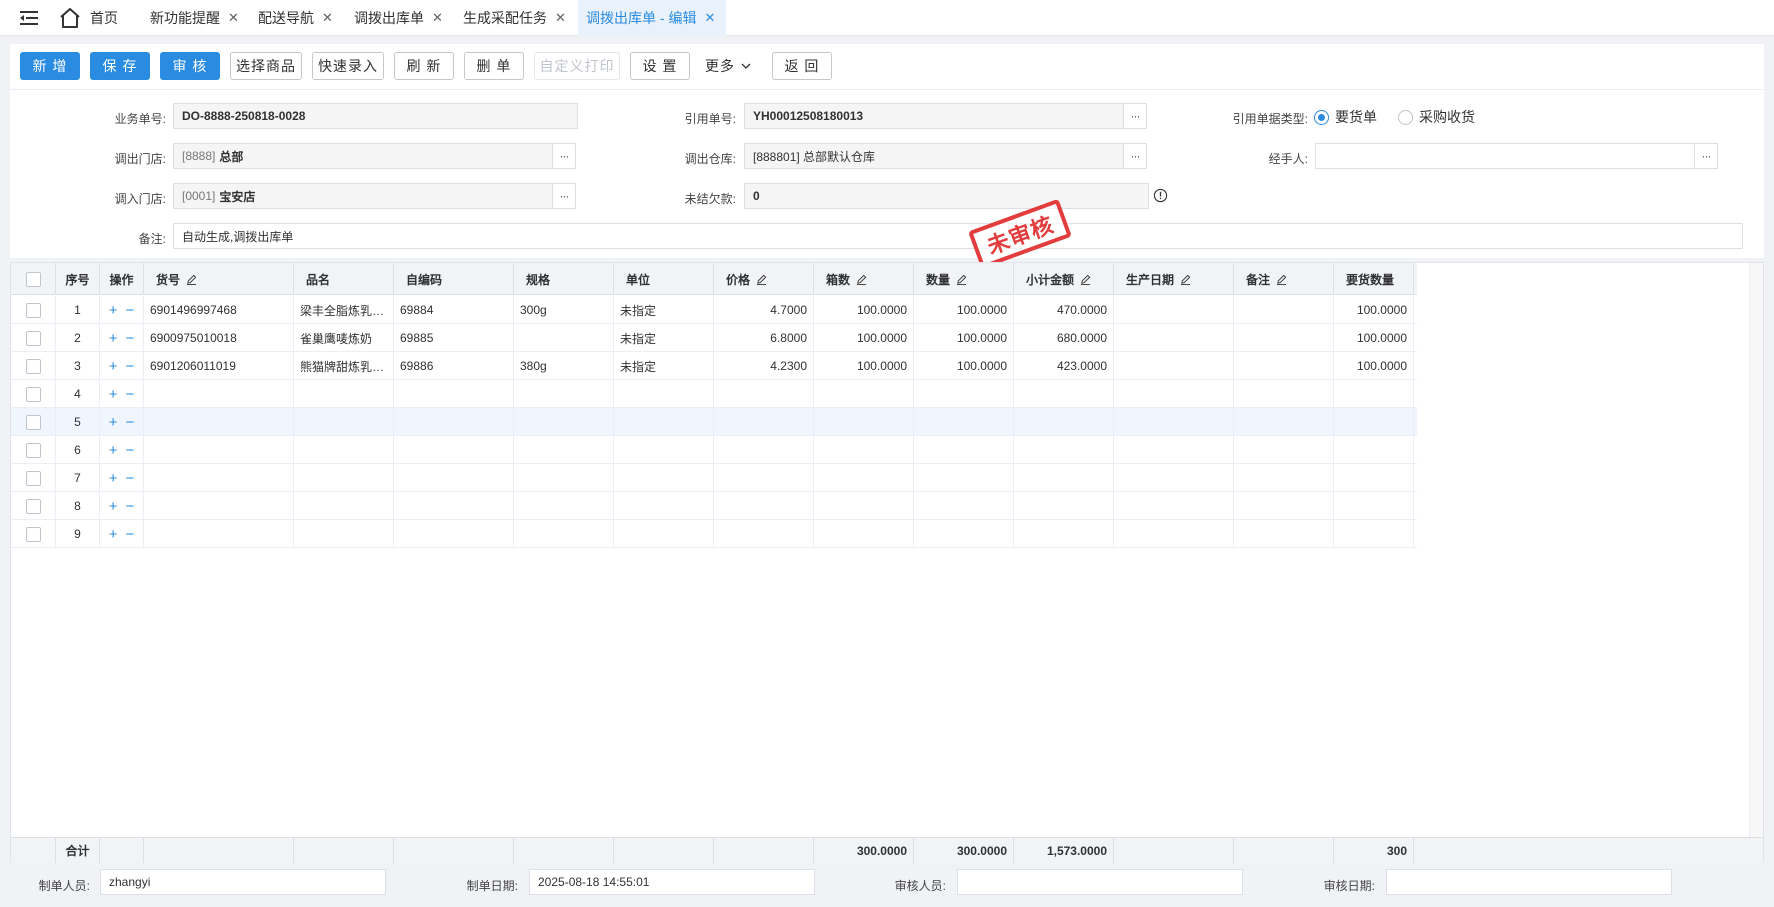 Image resolution: width=1774 pixels, height=907 pixels. What do you see at coordinates (1284, 506) in the screenshot?
I see `cell-note` at bounding box center [1284, 506].